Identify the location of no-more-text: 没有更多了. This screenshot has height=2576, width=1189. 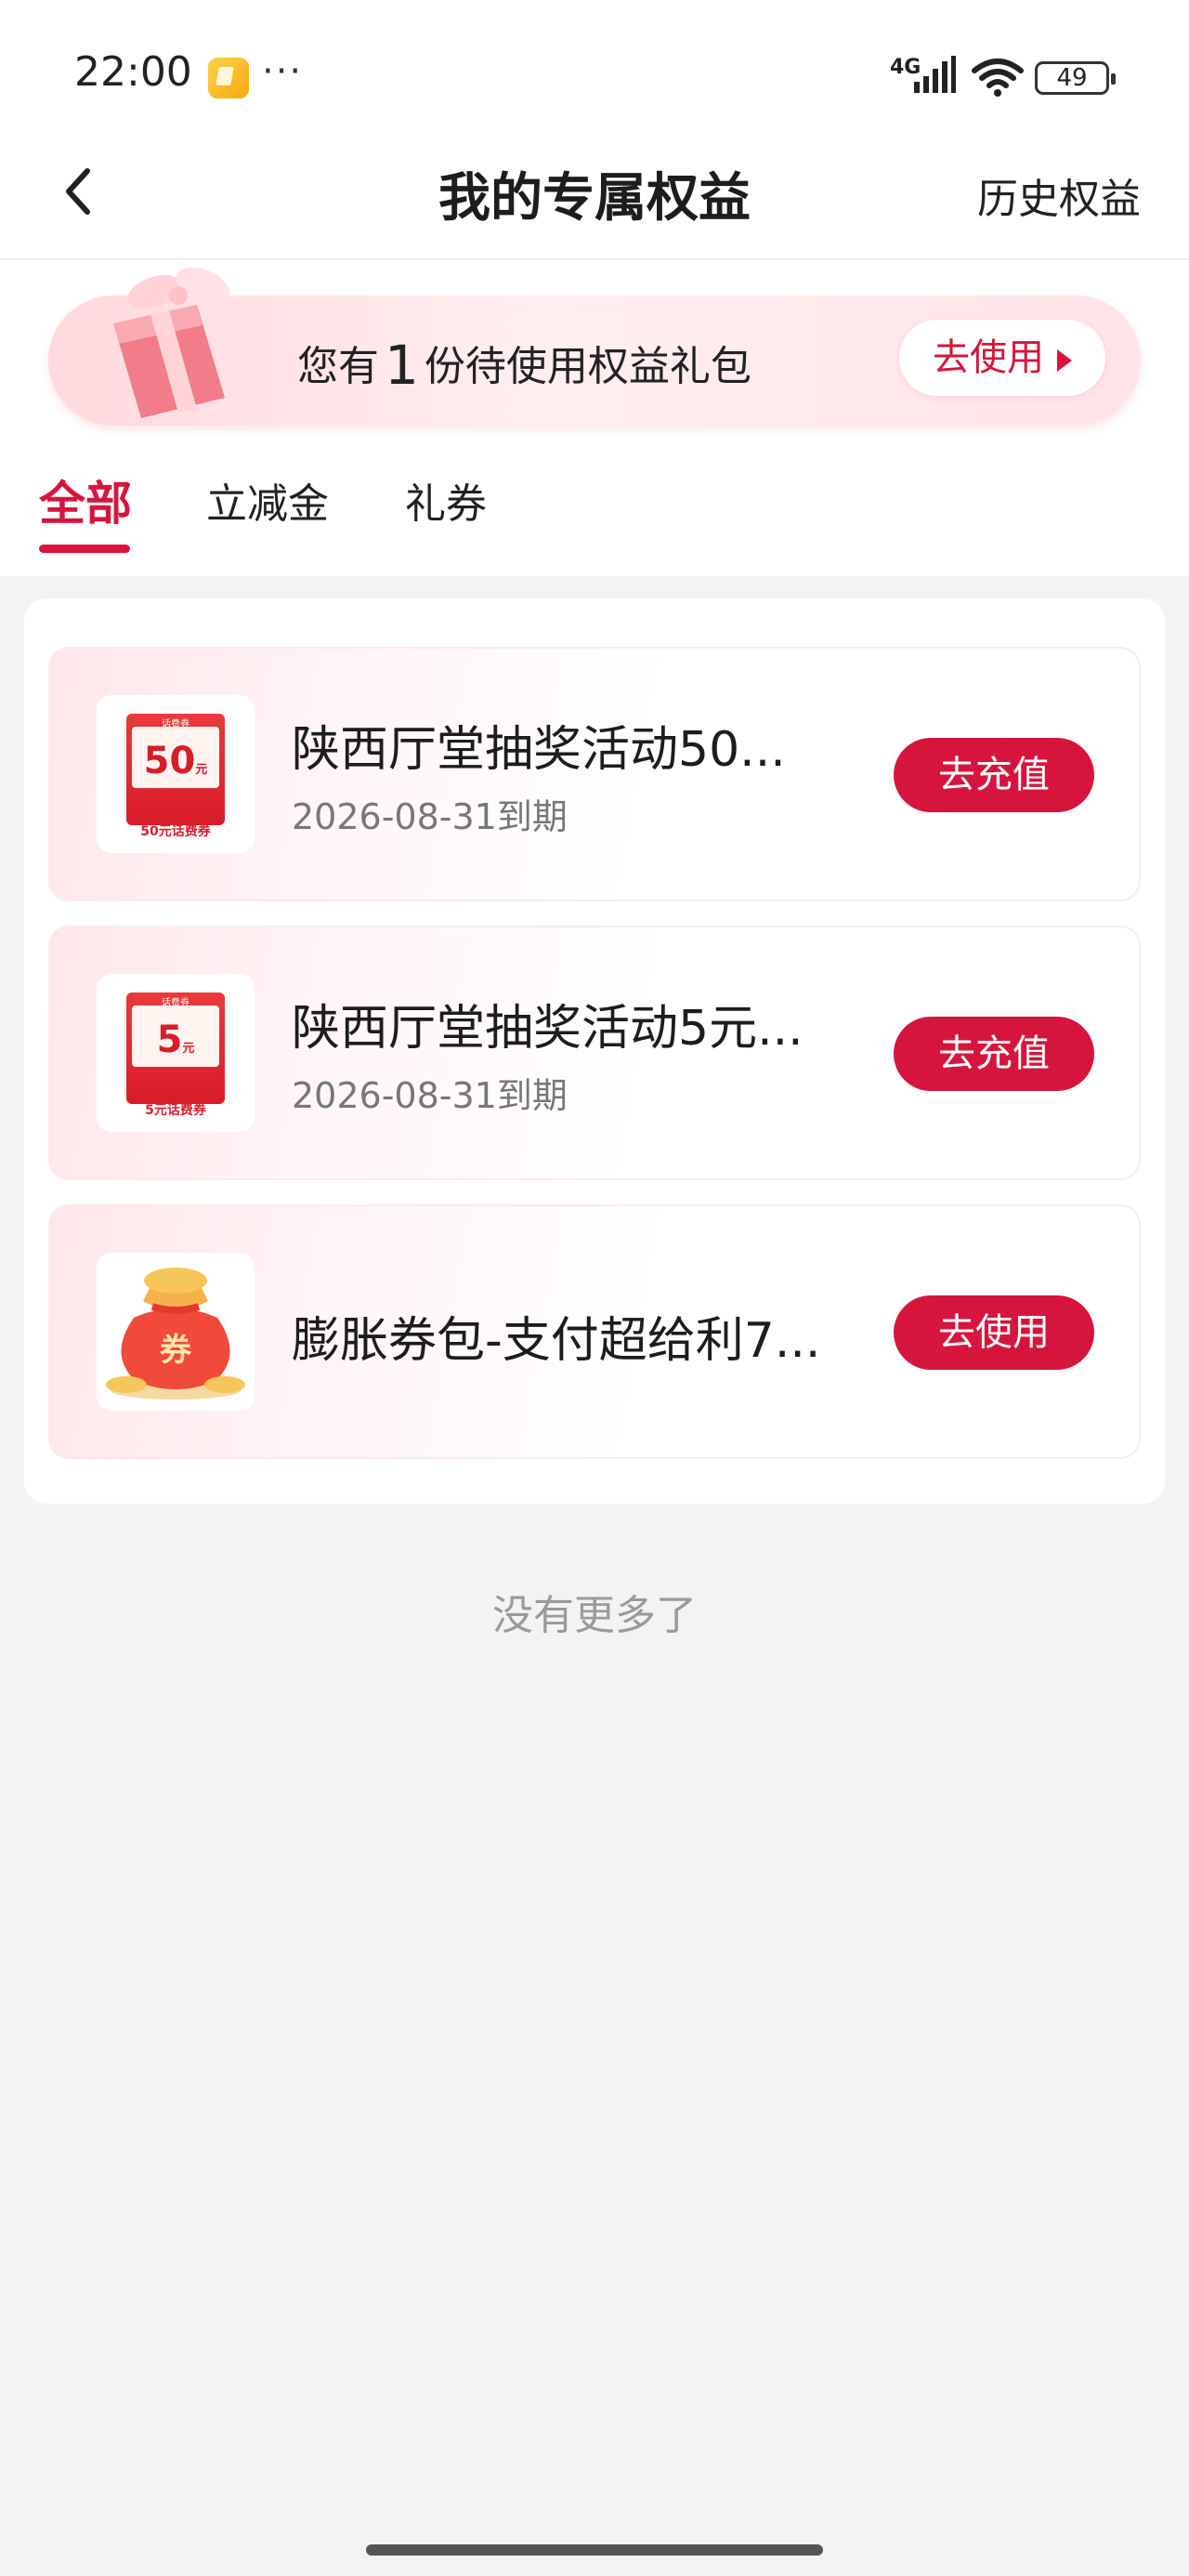
(594, 1615).